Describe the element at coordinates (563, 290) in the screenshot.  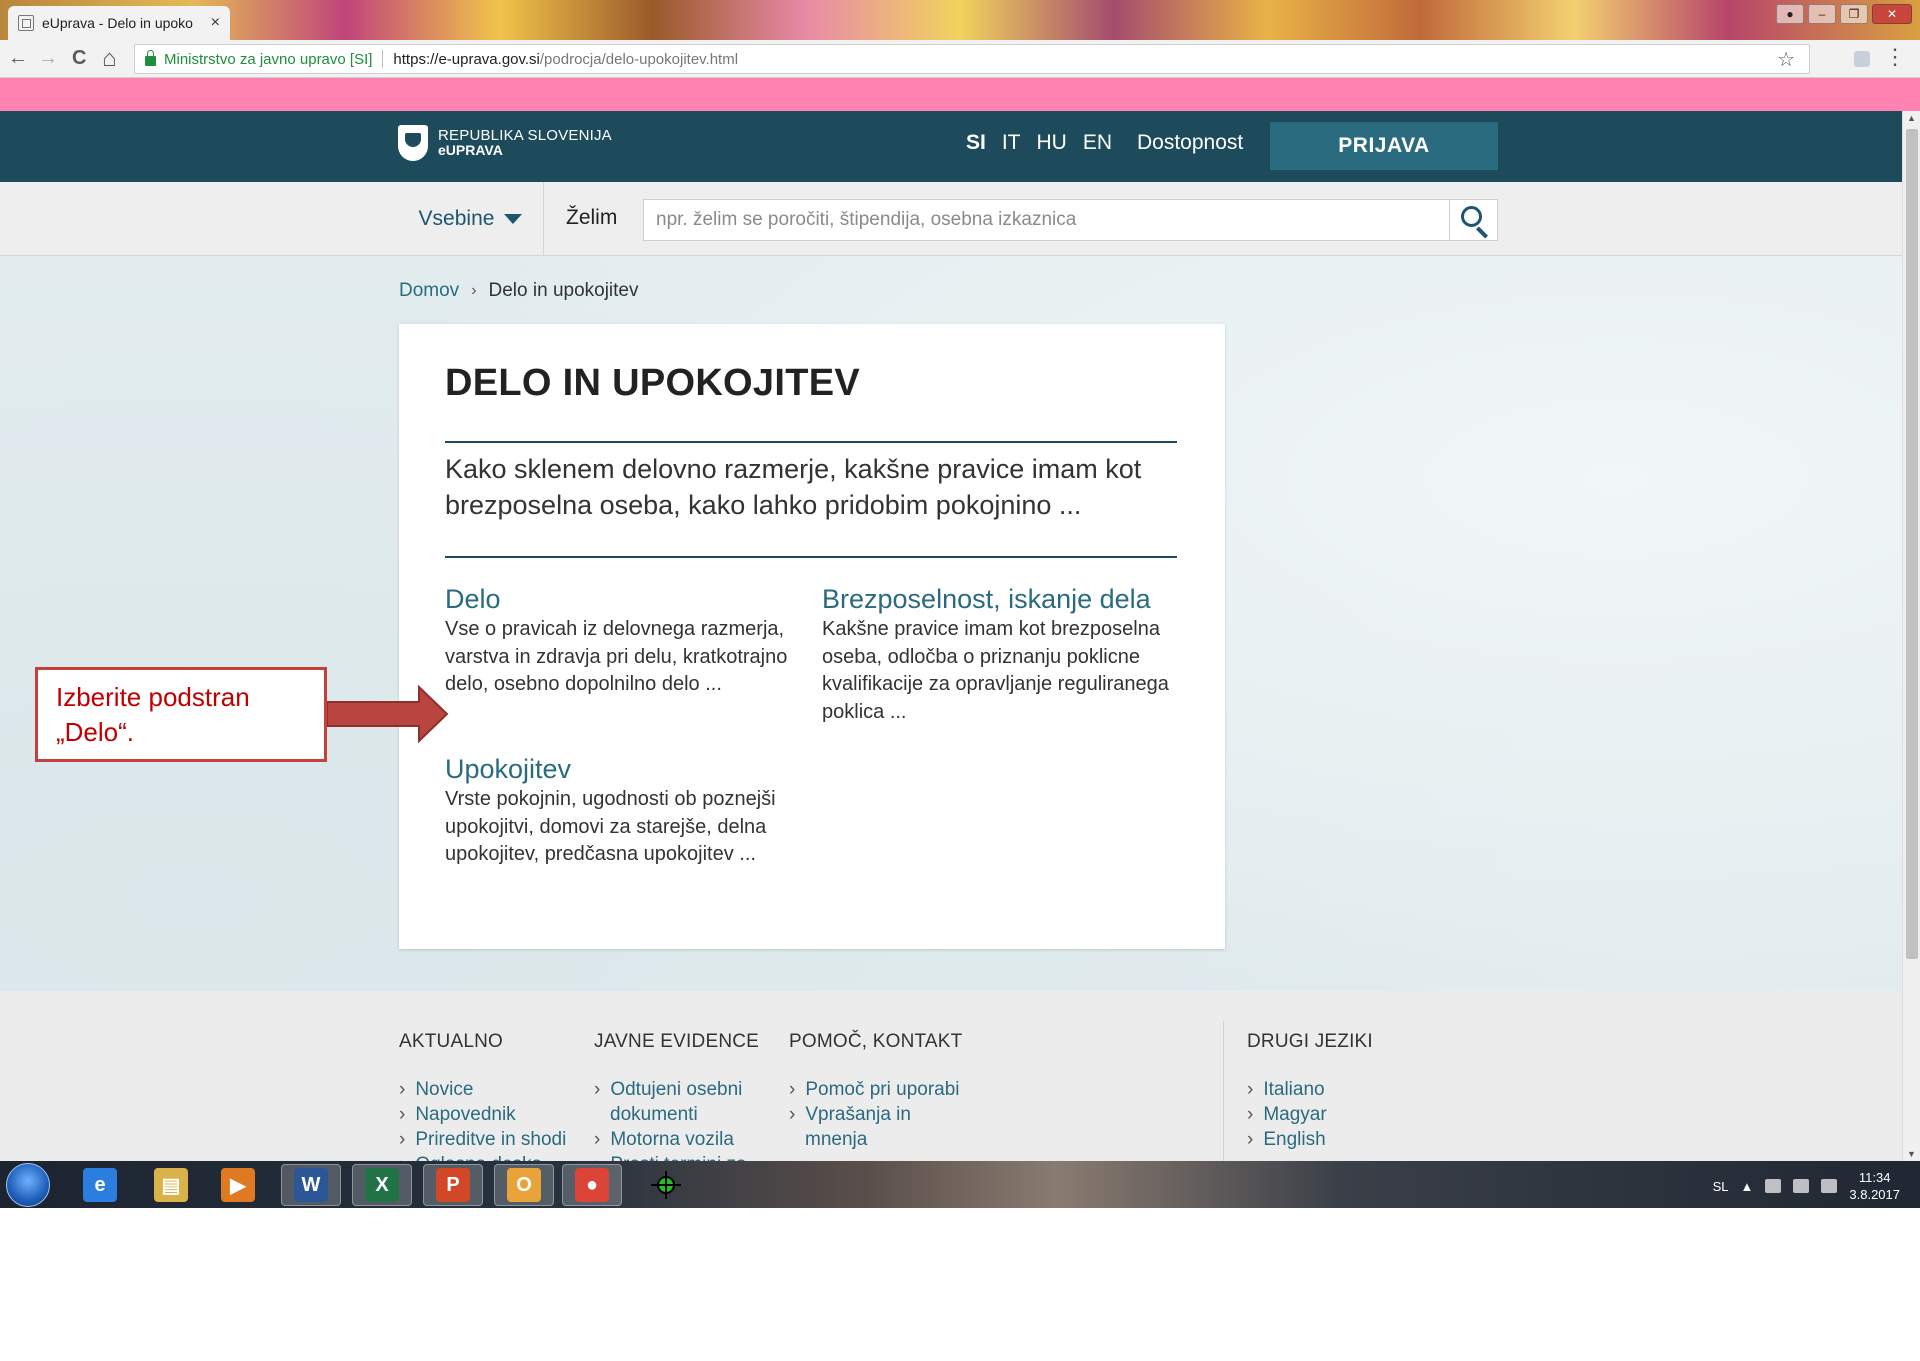
I see `breadcrumb-current: Delo in upokojitev` at that location.